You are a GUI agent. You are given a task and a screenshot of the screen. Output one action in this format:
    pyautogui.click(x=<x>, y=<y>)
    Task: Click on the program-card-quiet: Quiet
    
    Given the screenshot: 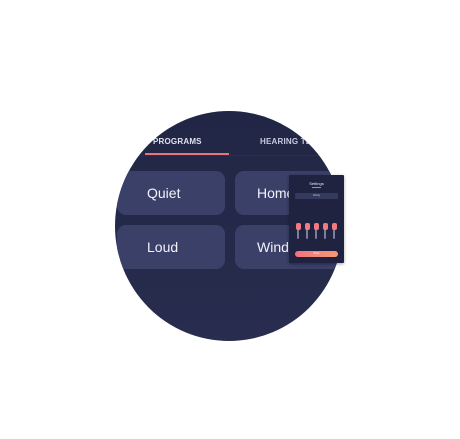 What is the action you would take?
    pyautogui.click(x=171, y=193)
    